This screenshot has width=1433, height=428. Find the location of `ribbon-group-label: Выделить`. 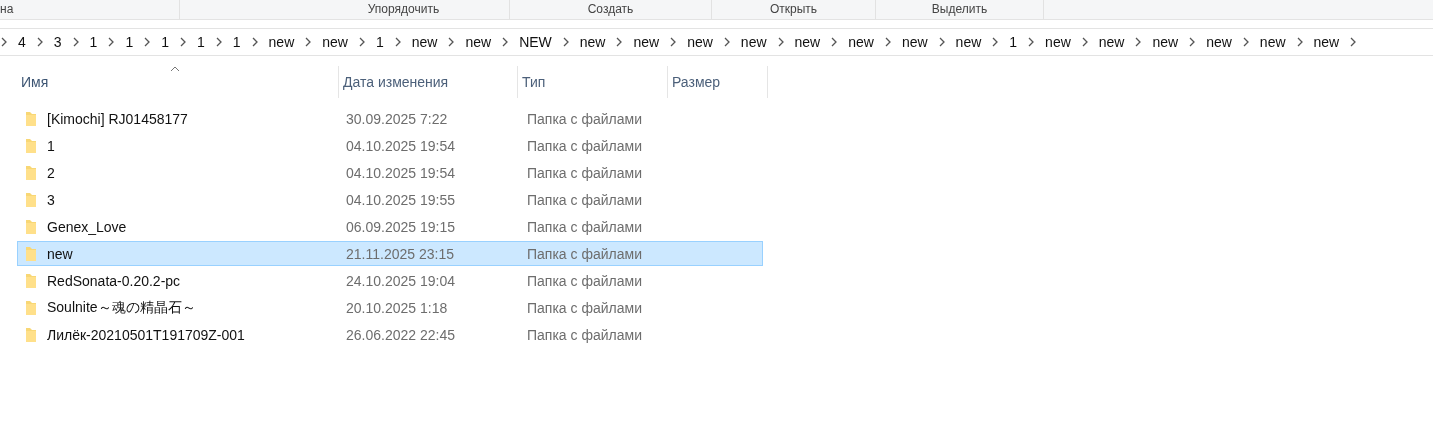

ribbon-group-label: Выделить is located at coordinates (960, 9).